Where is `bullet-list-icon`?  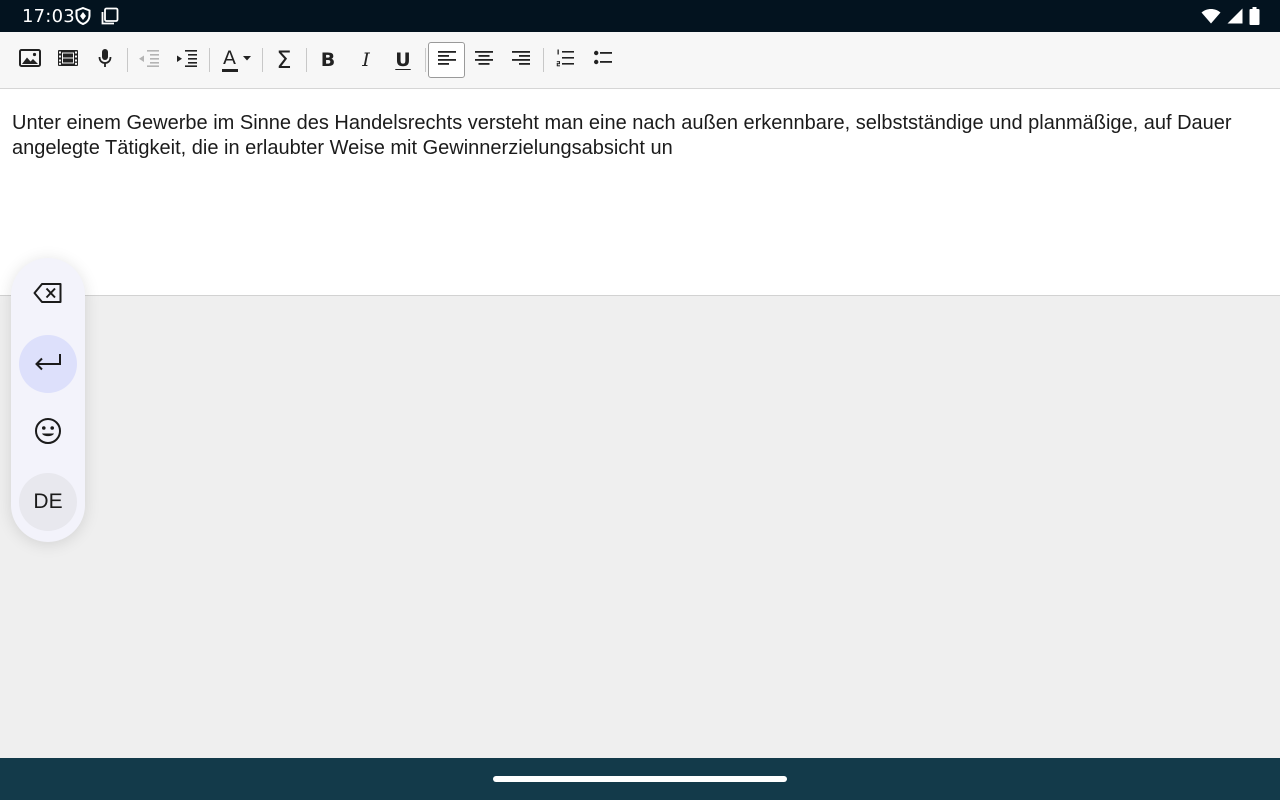 bullet-list-icon is located at coordinates (603, 60).